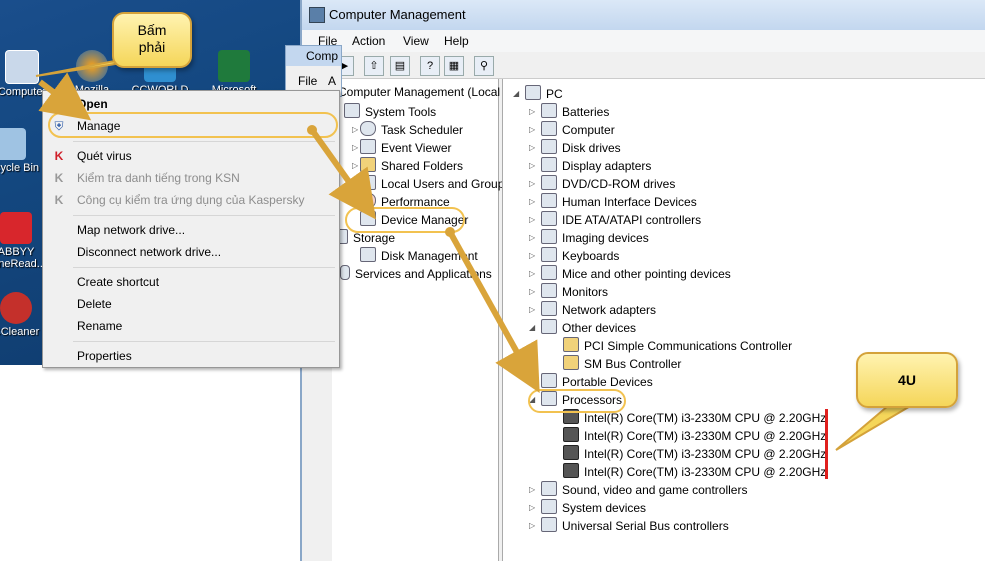 The height and width of the screenshot is (561, 985). I want to click on callout-right-click: Bấm phải, so click(152, 40).